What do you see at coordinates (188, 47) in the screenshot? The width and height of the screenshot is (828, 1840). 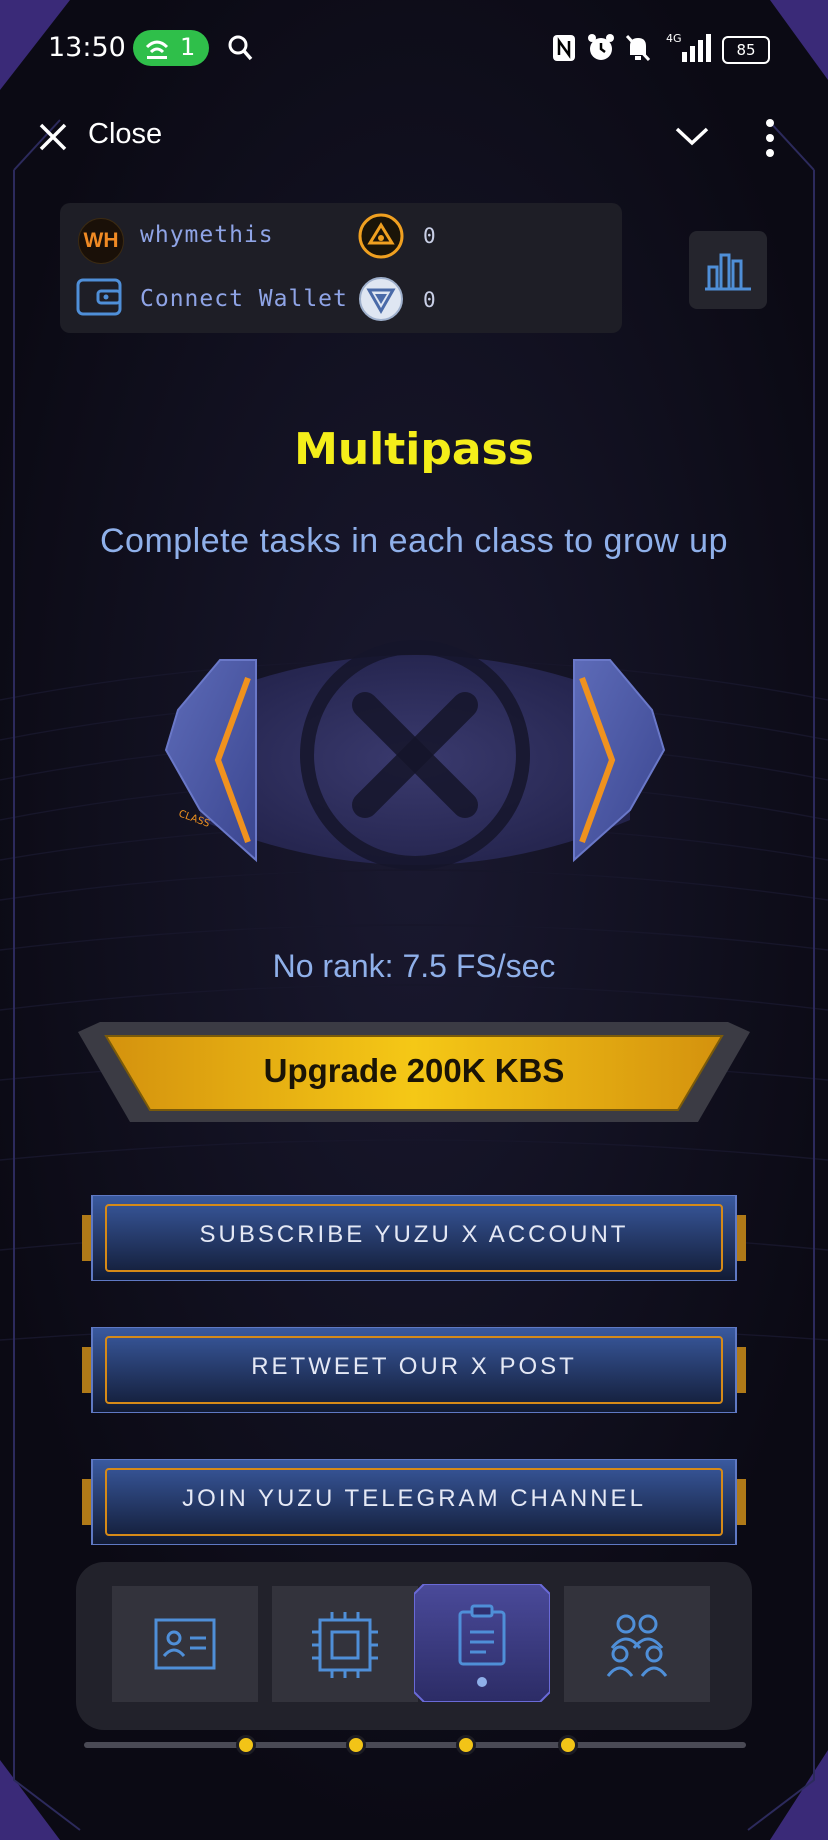 I see `hotspot-count: 1` at bounding box center [188, 47].